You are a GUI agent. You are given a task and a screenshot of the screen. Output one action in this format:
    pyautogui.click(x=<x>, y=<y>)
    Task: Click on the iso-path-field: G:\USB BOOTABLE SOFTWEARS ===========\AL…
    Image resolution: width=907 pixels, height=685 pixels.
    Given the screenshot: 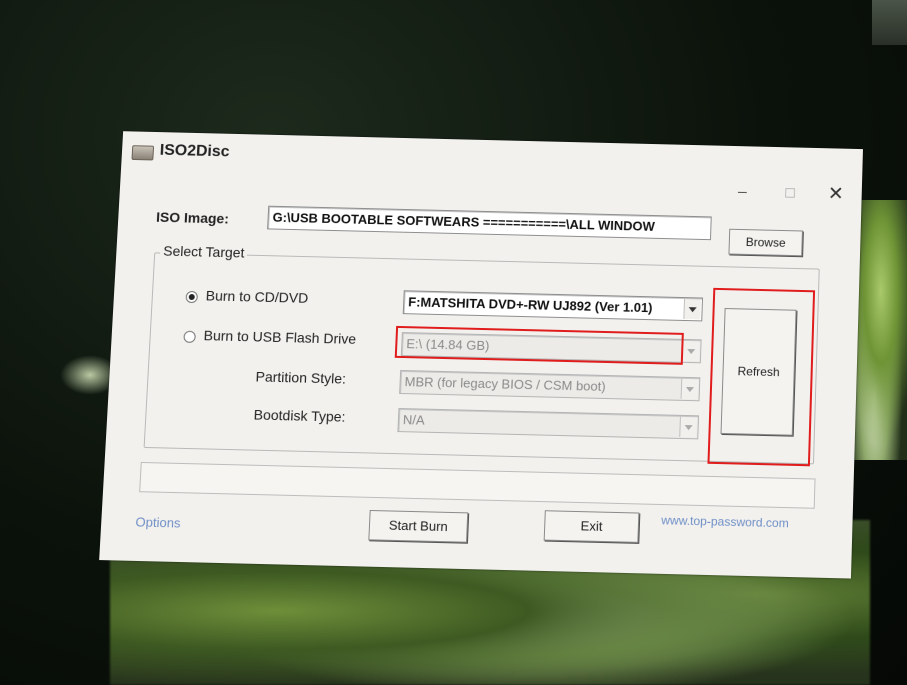 What is the action you would take?
    pyautogui.click(x=489, y=223)
    